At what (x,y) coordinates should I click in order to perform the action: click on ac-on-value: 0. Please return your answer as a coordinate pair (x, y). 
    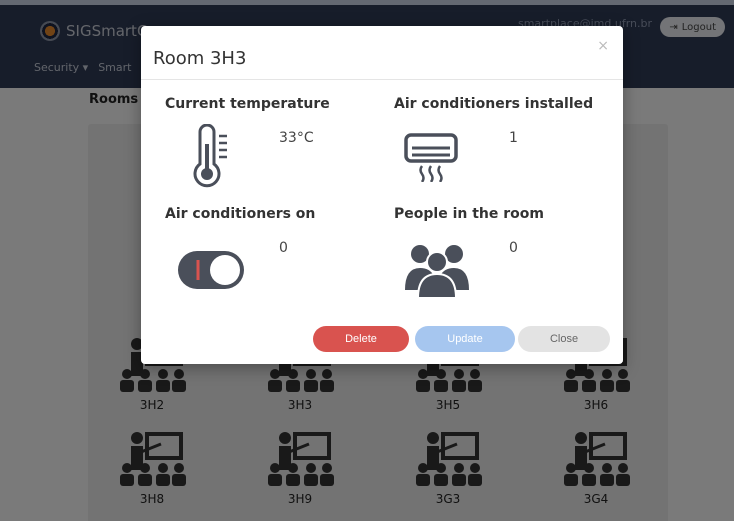
    Looking at the image, I should click on (283, 248).